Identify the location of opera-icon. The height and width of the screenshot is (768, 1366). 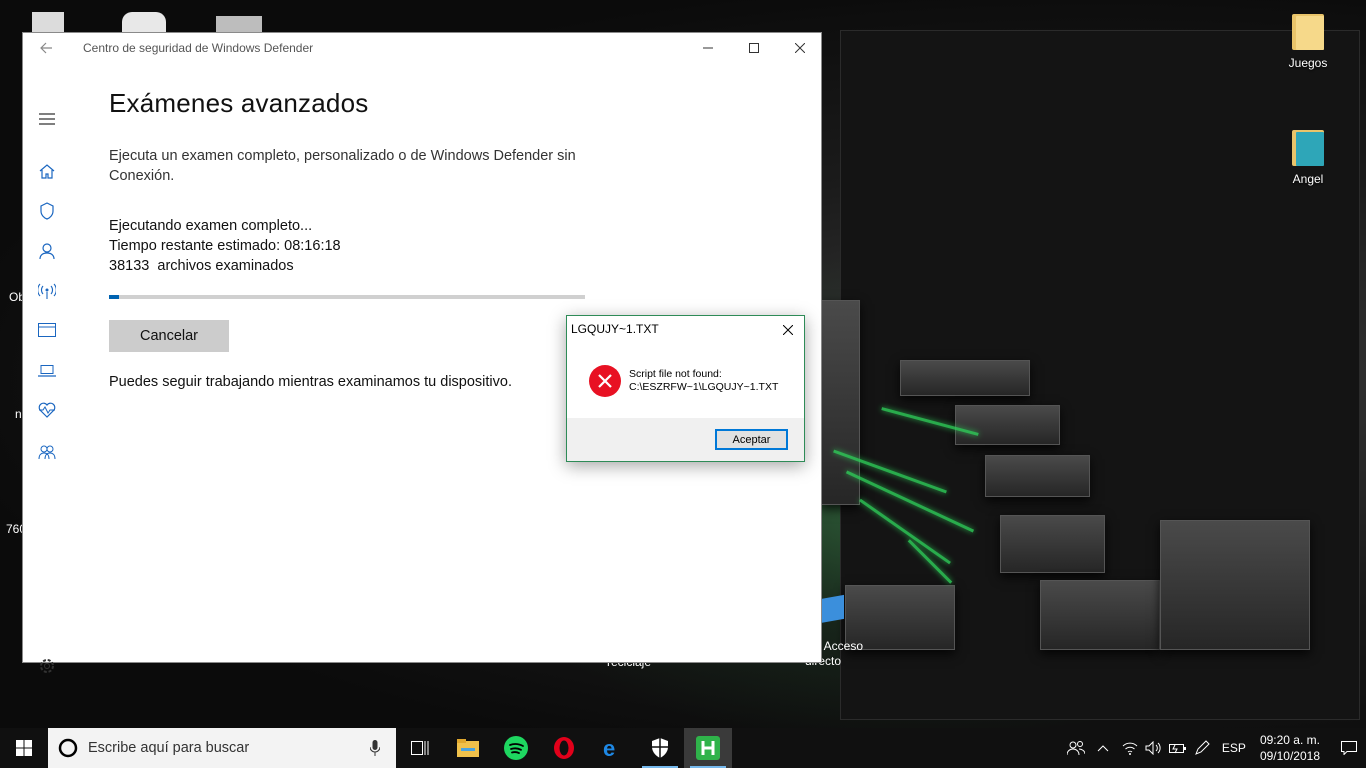
(564, 748).